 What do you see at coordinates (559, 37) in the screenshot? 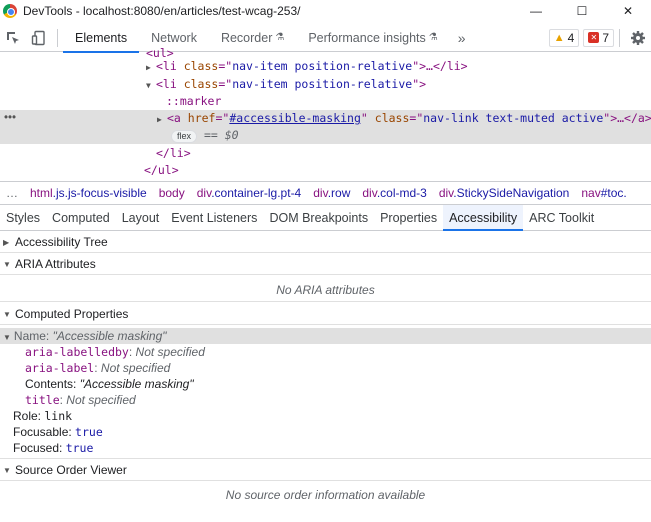
I see `warning-icon: ▲` at bounding box center [559, 37].